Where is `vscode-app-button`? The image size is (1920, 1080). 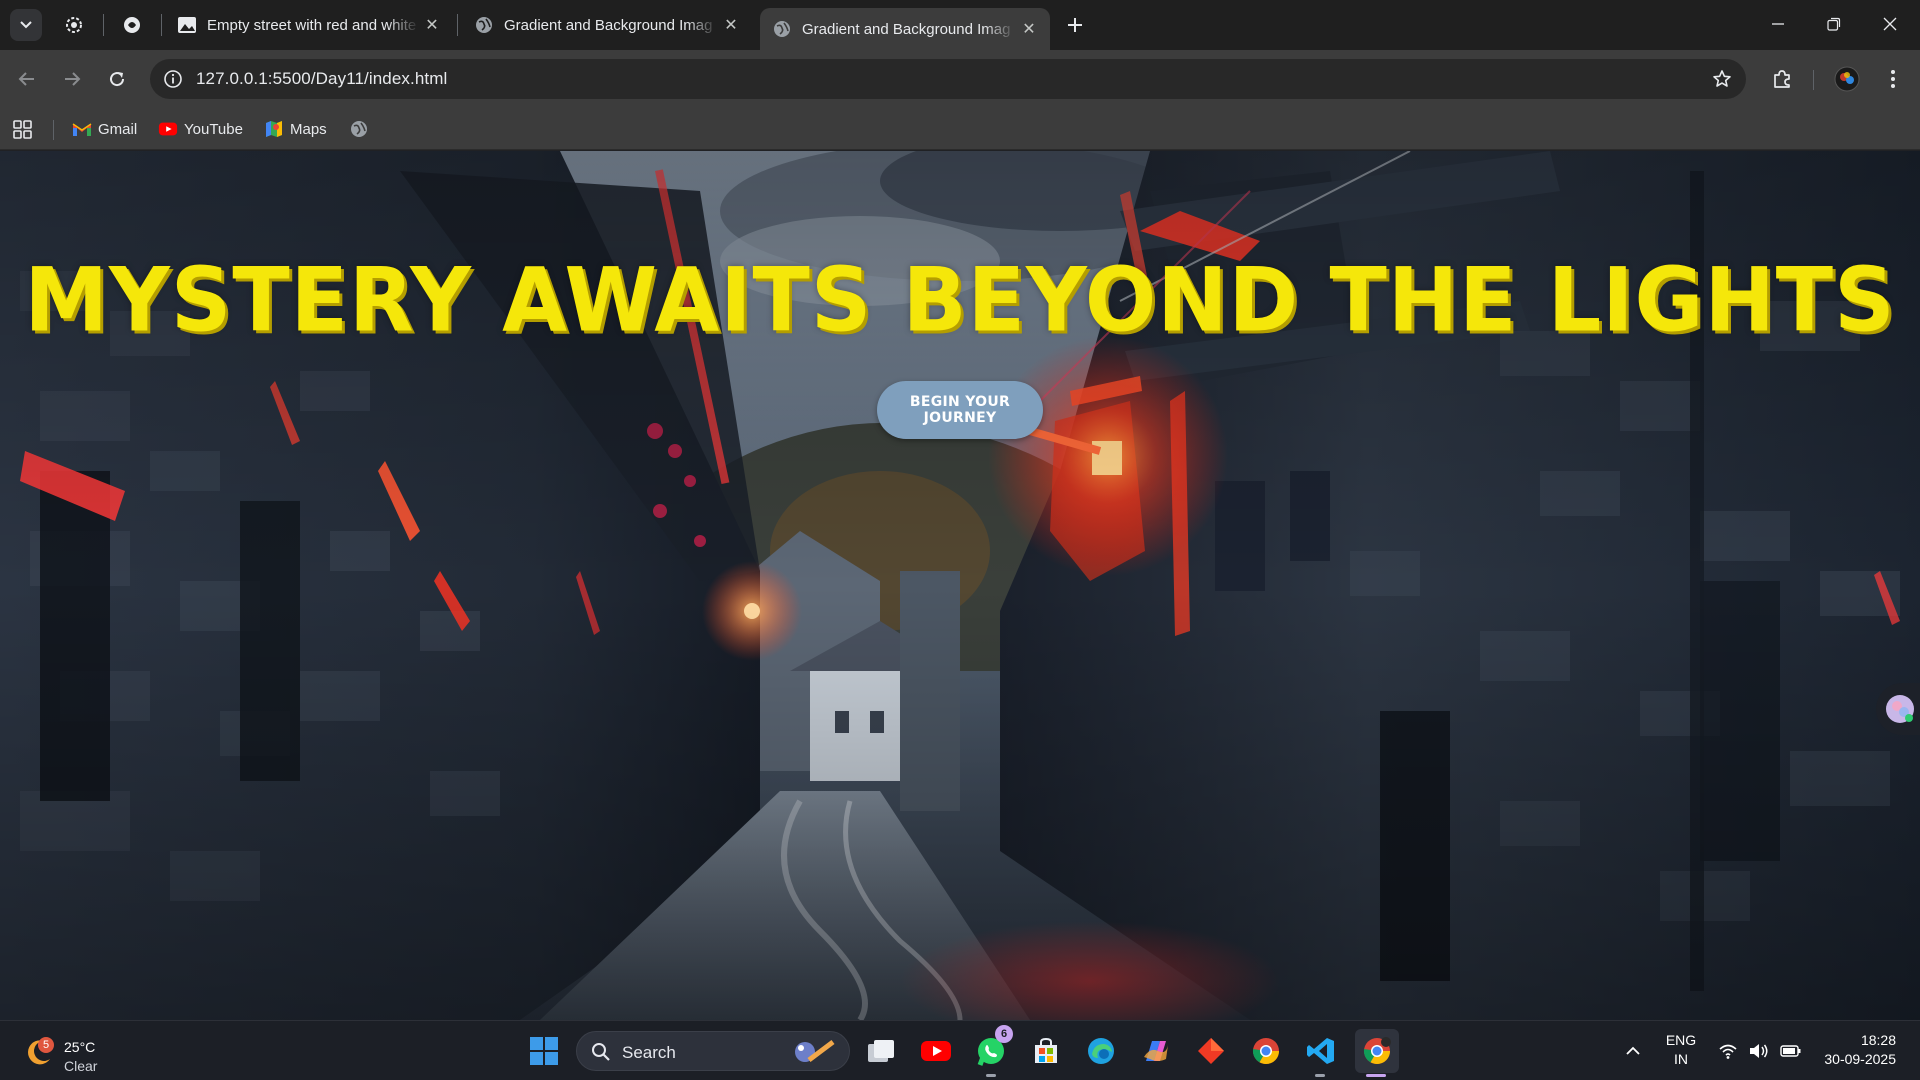 vscode-app-button is located at coordinates (1321, 1051).